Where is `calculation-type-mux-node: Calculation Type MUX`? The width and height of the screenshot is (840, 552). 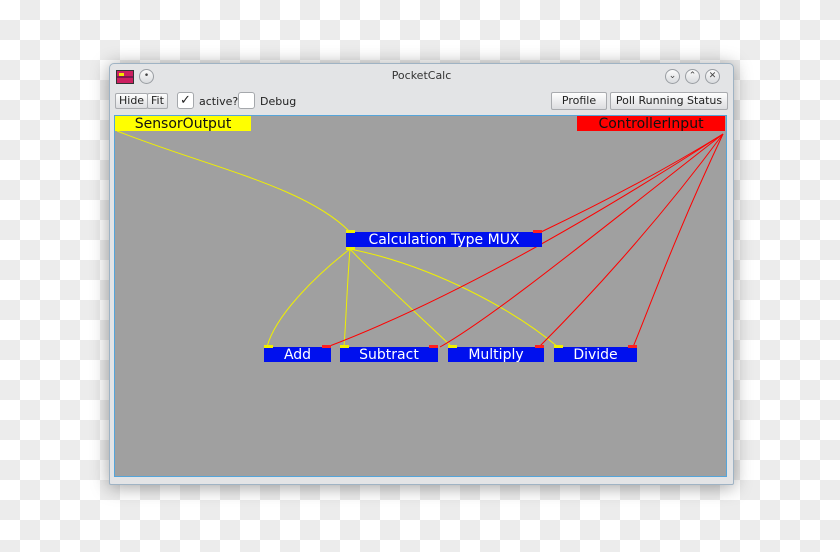
calculation-type-mux-node: Calculation Type MUX is located at coordinates (444, 239).